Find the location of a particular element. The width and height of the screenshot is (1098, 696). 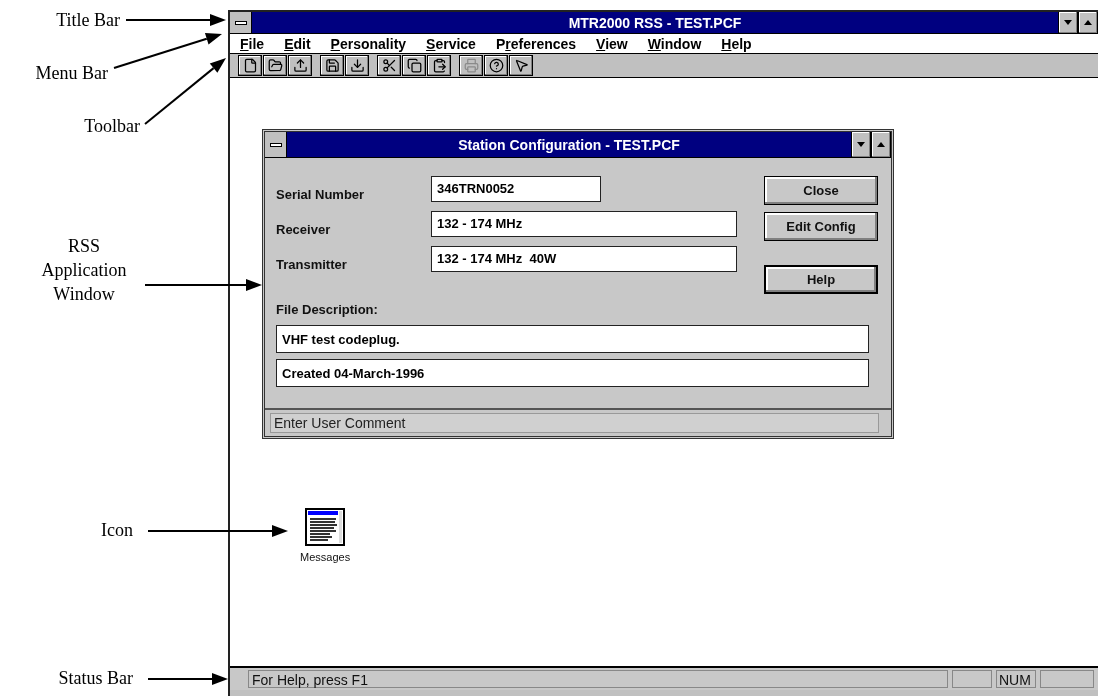

field-label: Serial Number is located at coordinates (321, 194).